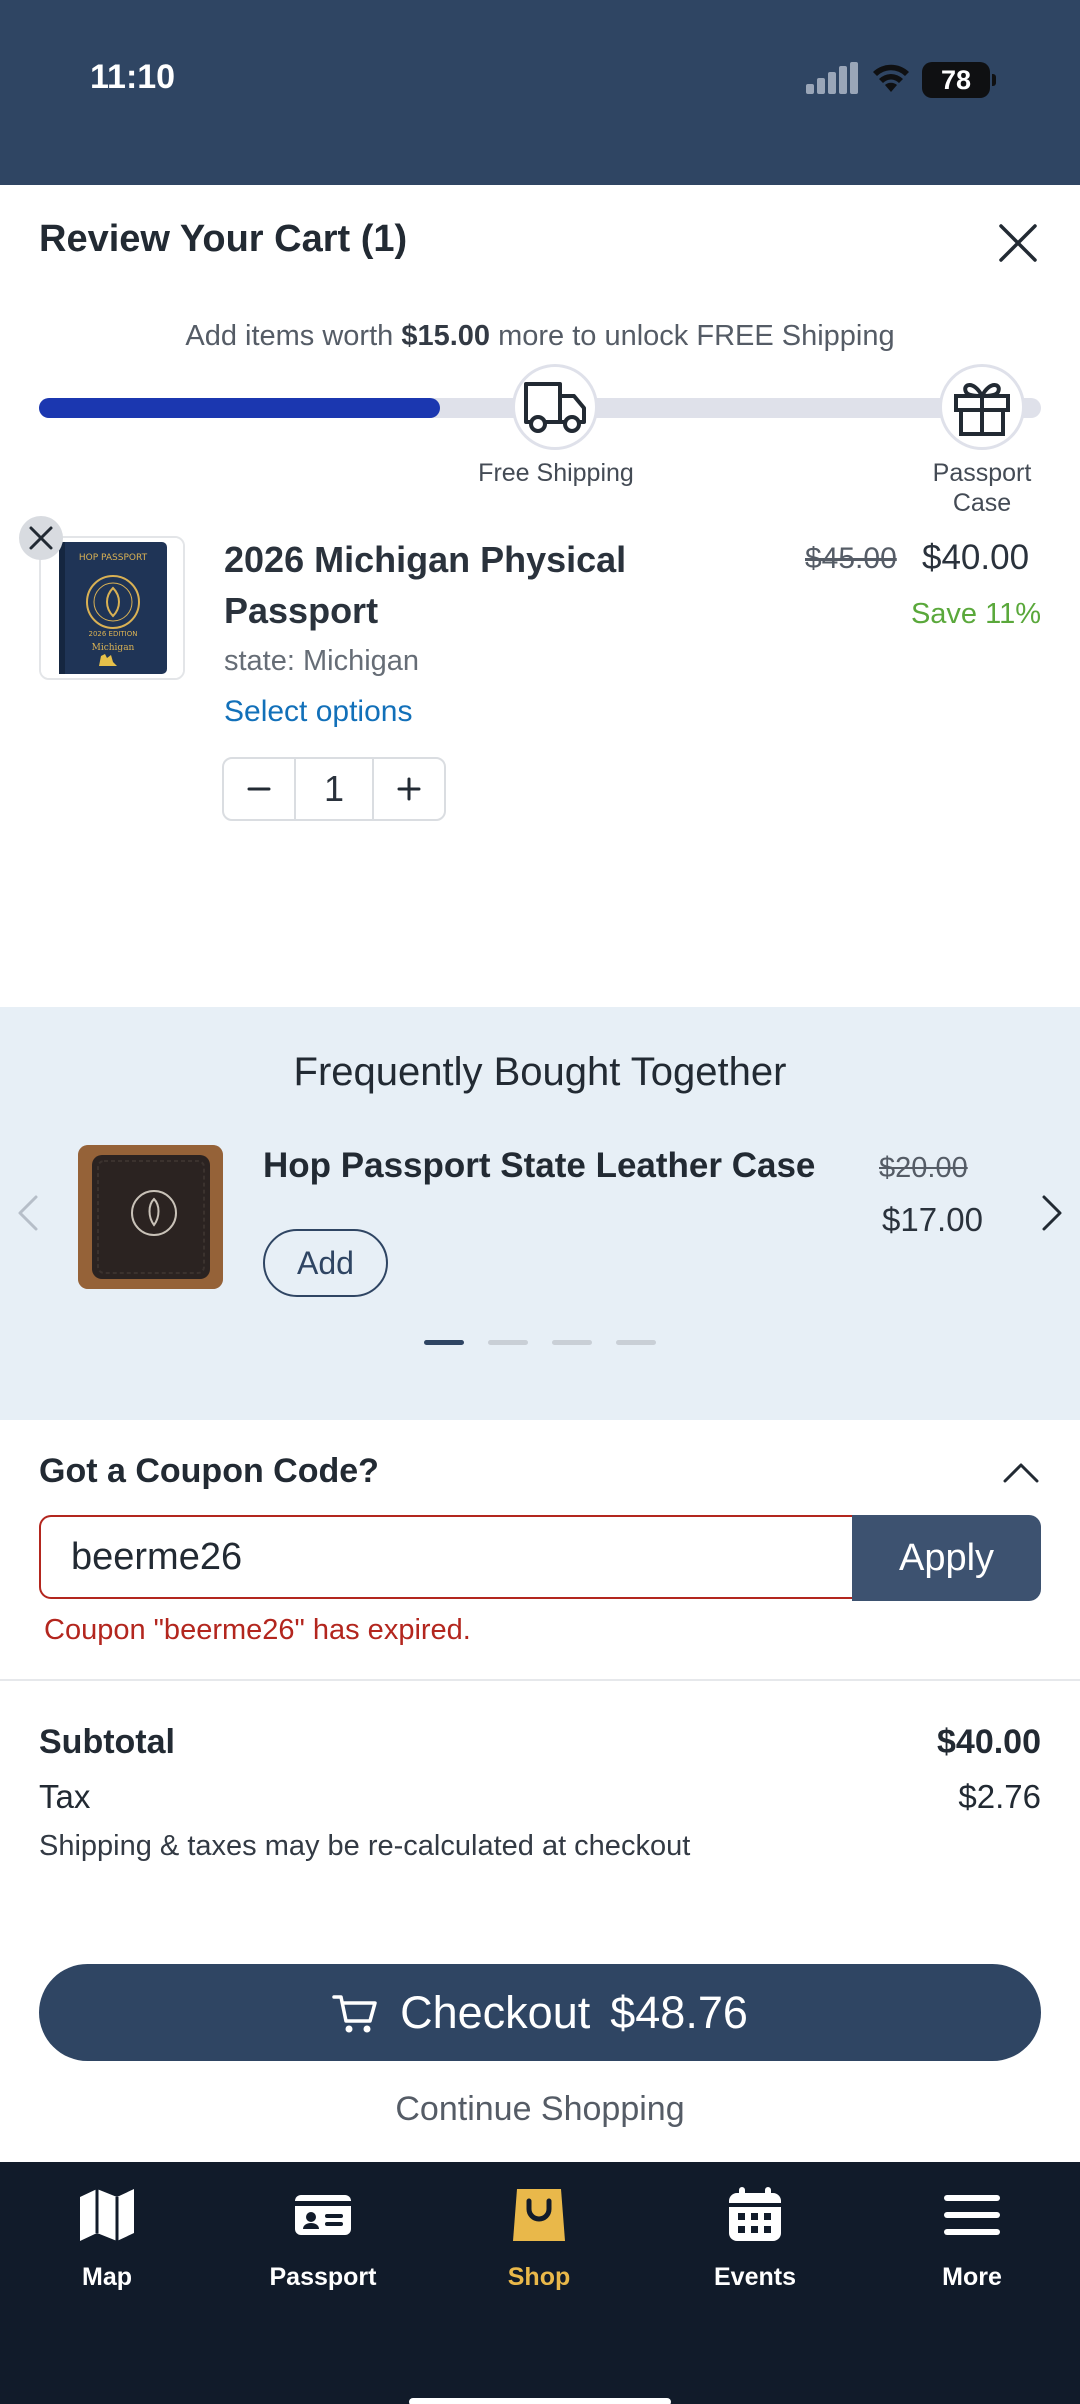 This screenshot has height=2404, width=1080. I want to click on minus-icon, so click(259, 789).